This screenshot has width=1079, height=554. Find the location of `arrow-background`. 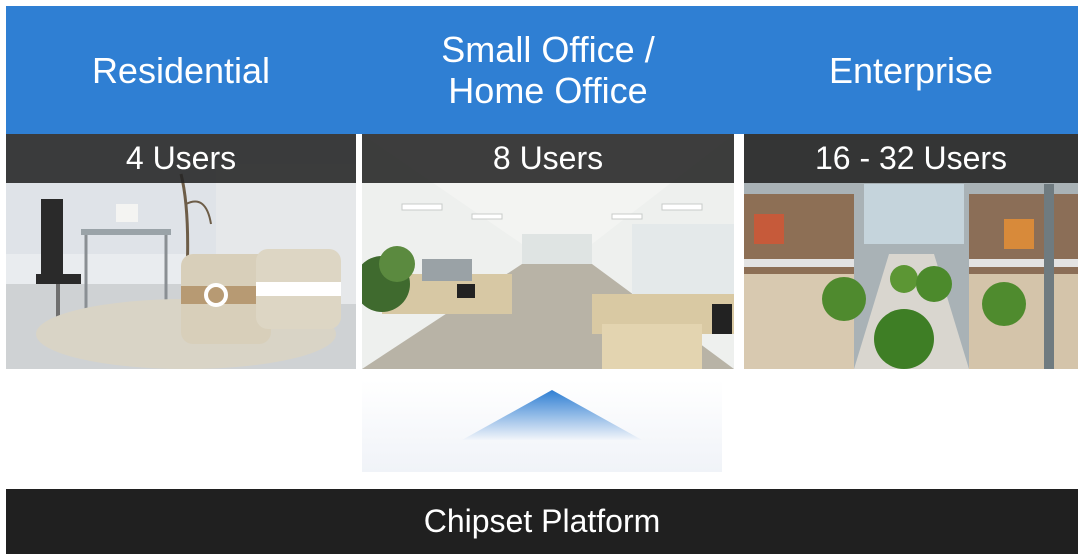

arrow-background is located at coordinates (542, 426).